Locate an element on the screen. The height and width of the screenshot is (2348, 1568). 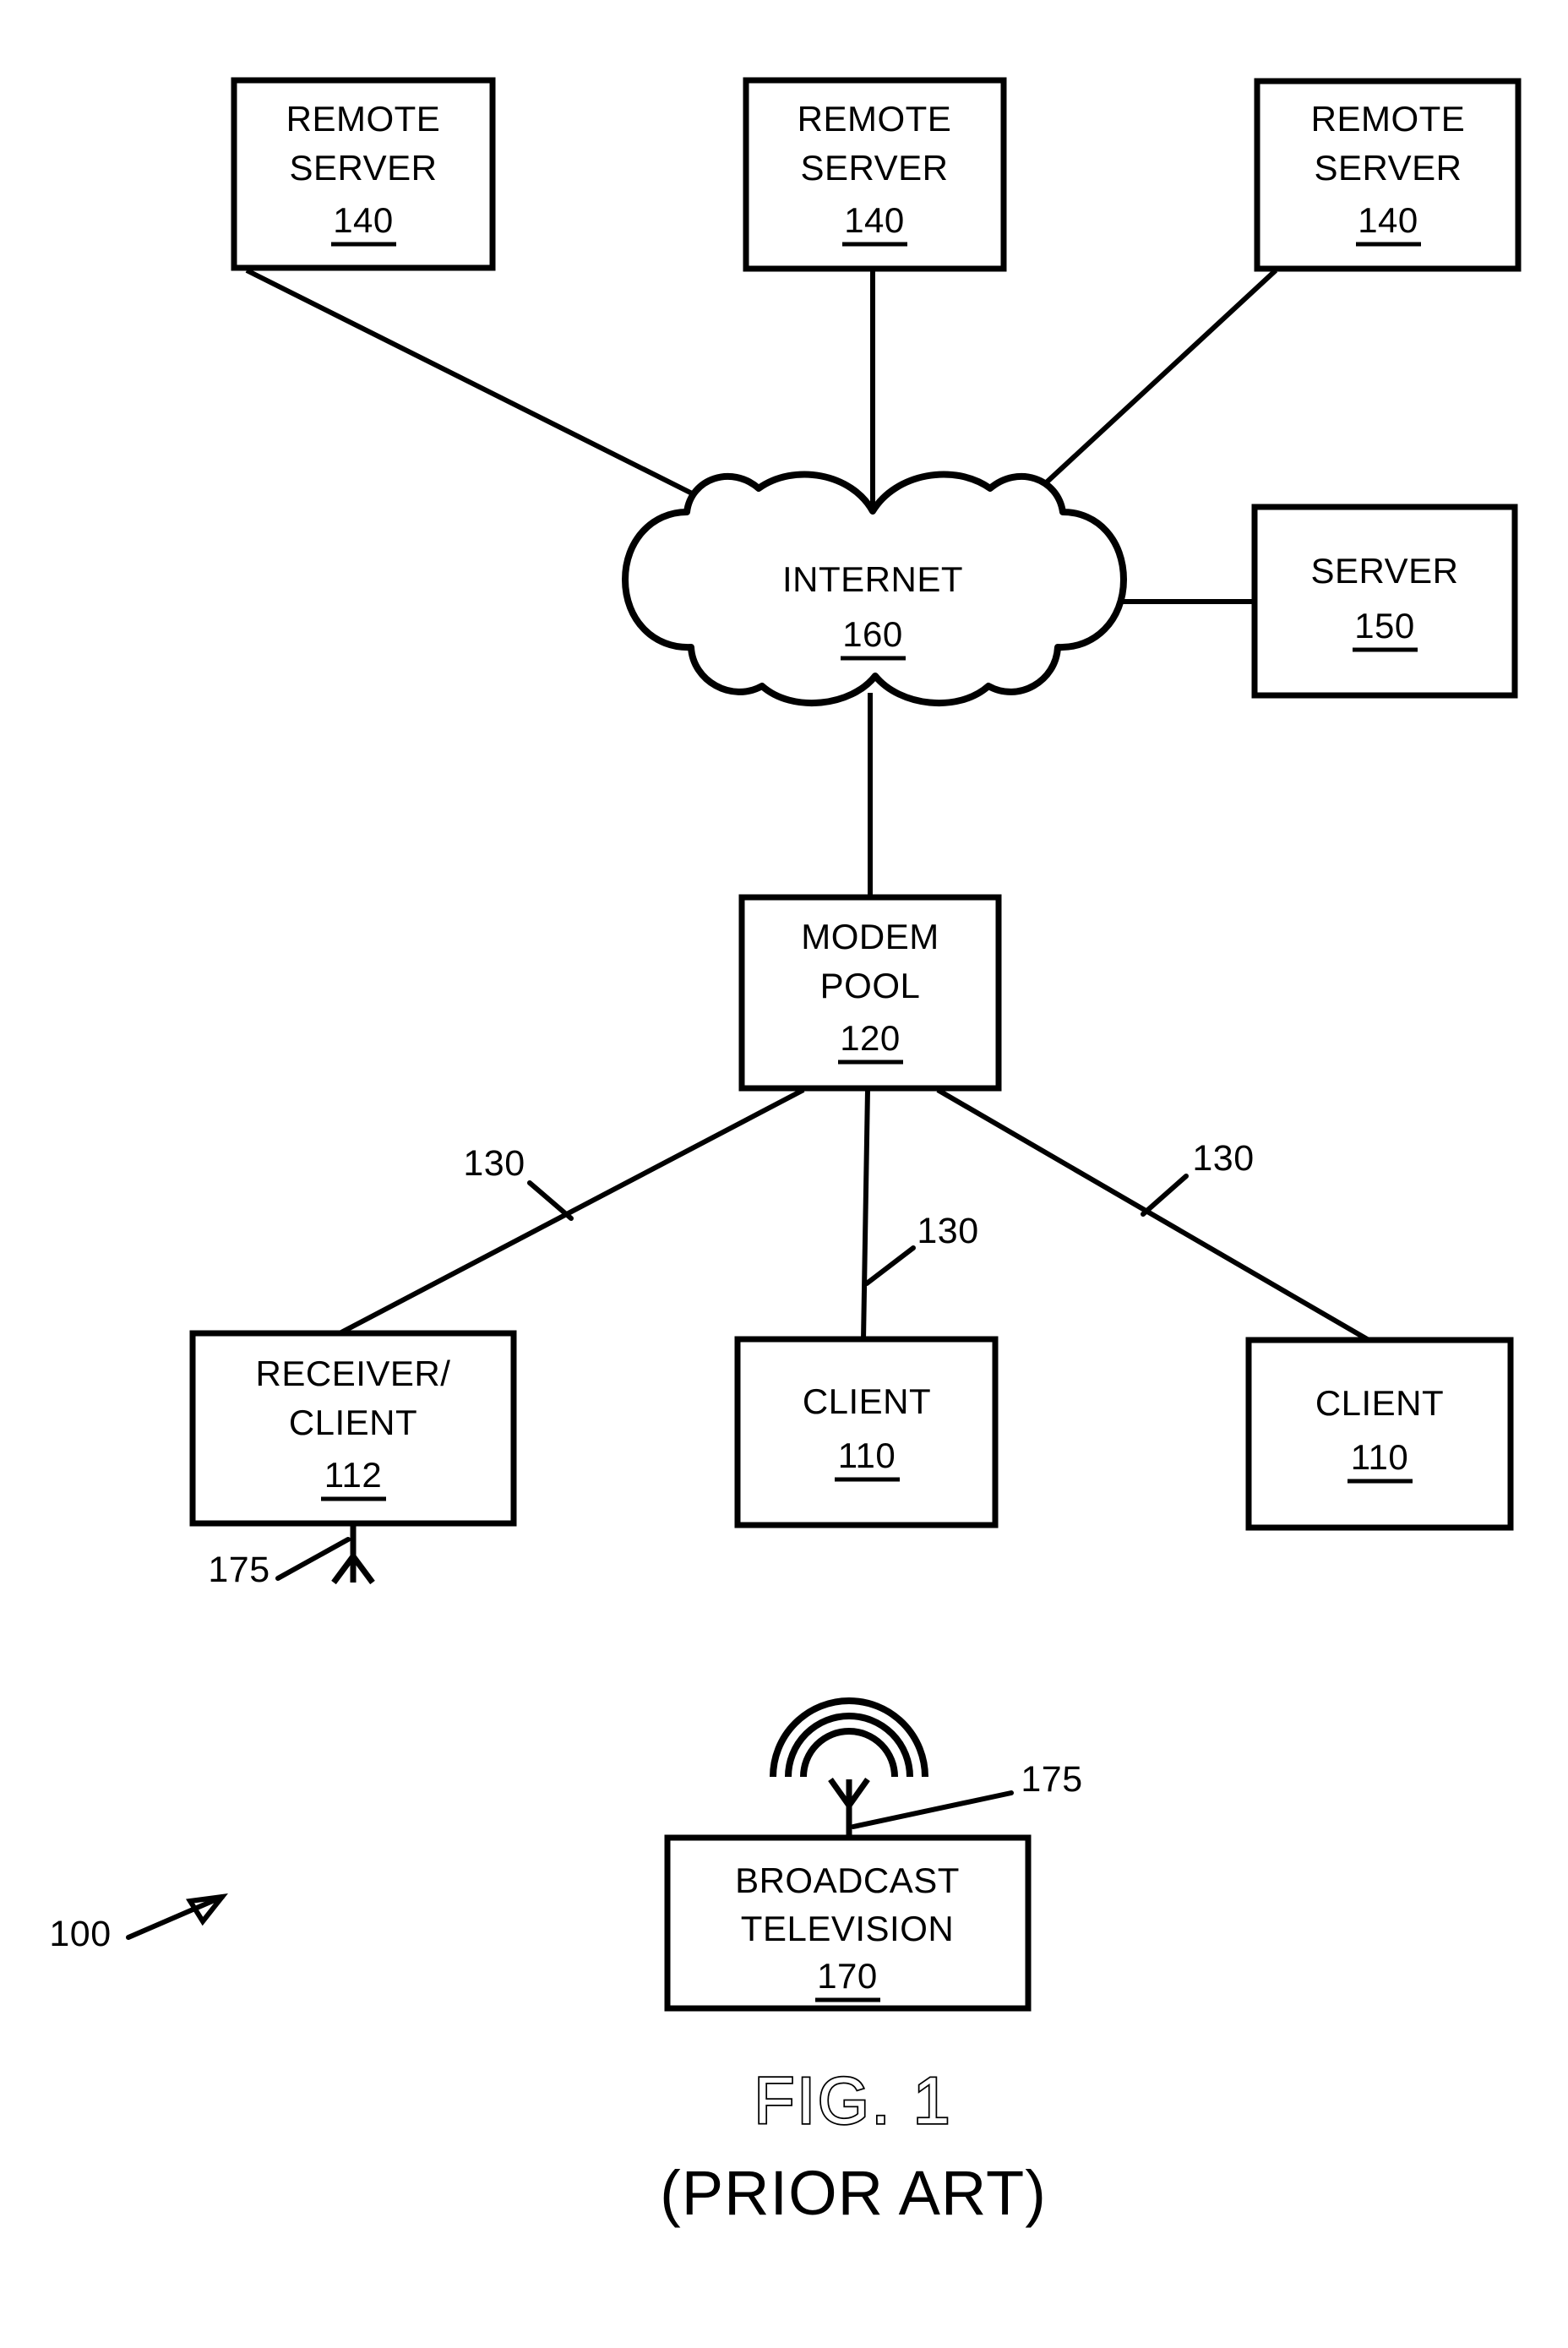
link-modem-pool-to-client-right is located at coordinates (1153, 1215).